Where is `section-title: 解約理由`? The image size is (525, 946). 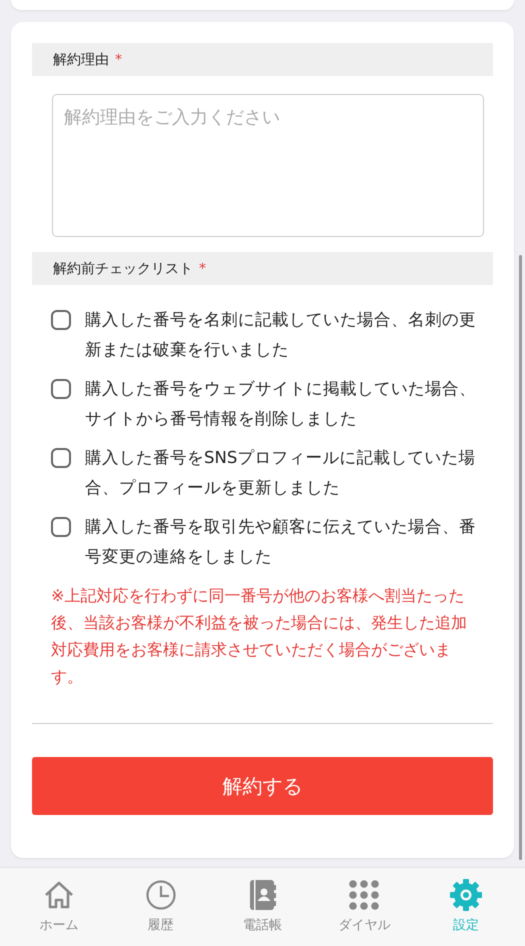 section-title: 解約理由 is located at coordinates (81, 59).